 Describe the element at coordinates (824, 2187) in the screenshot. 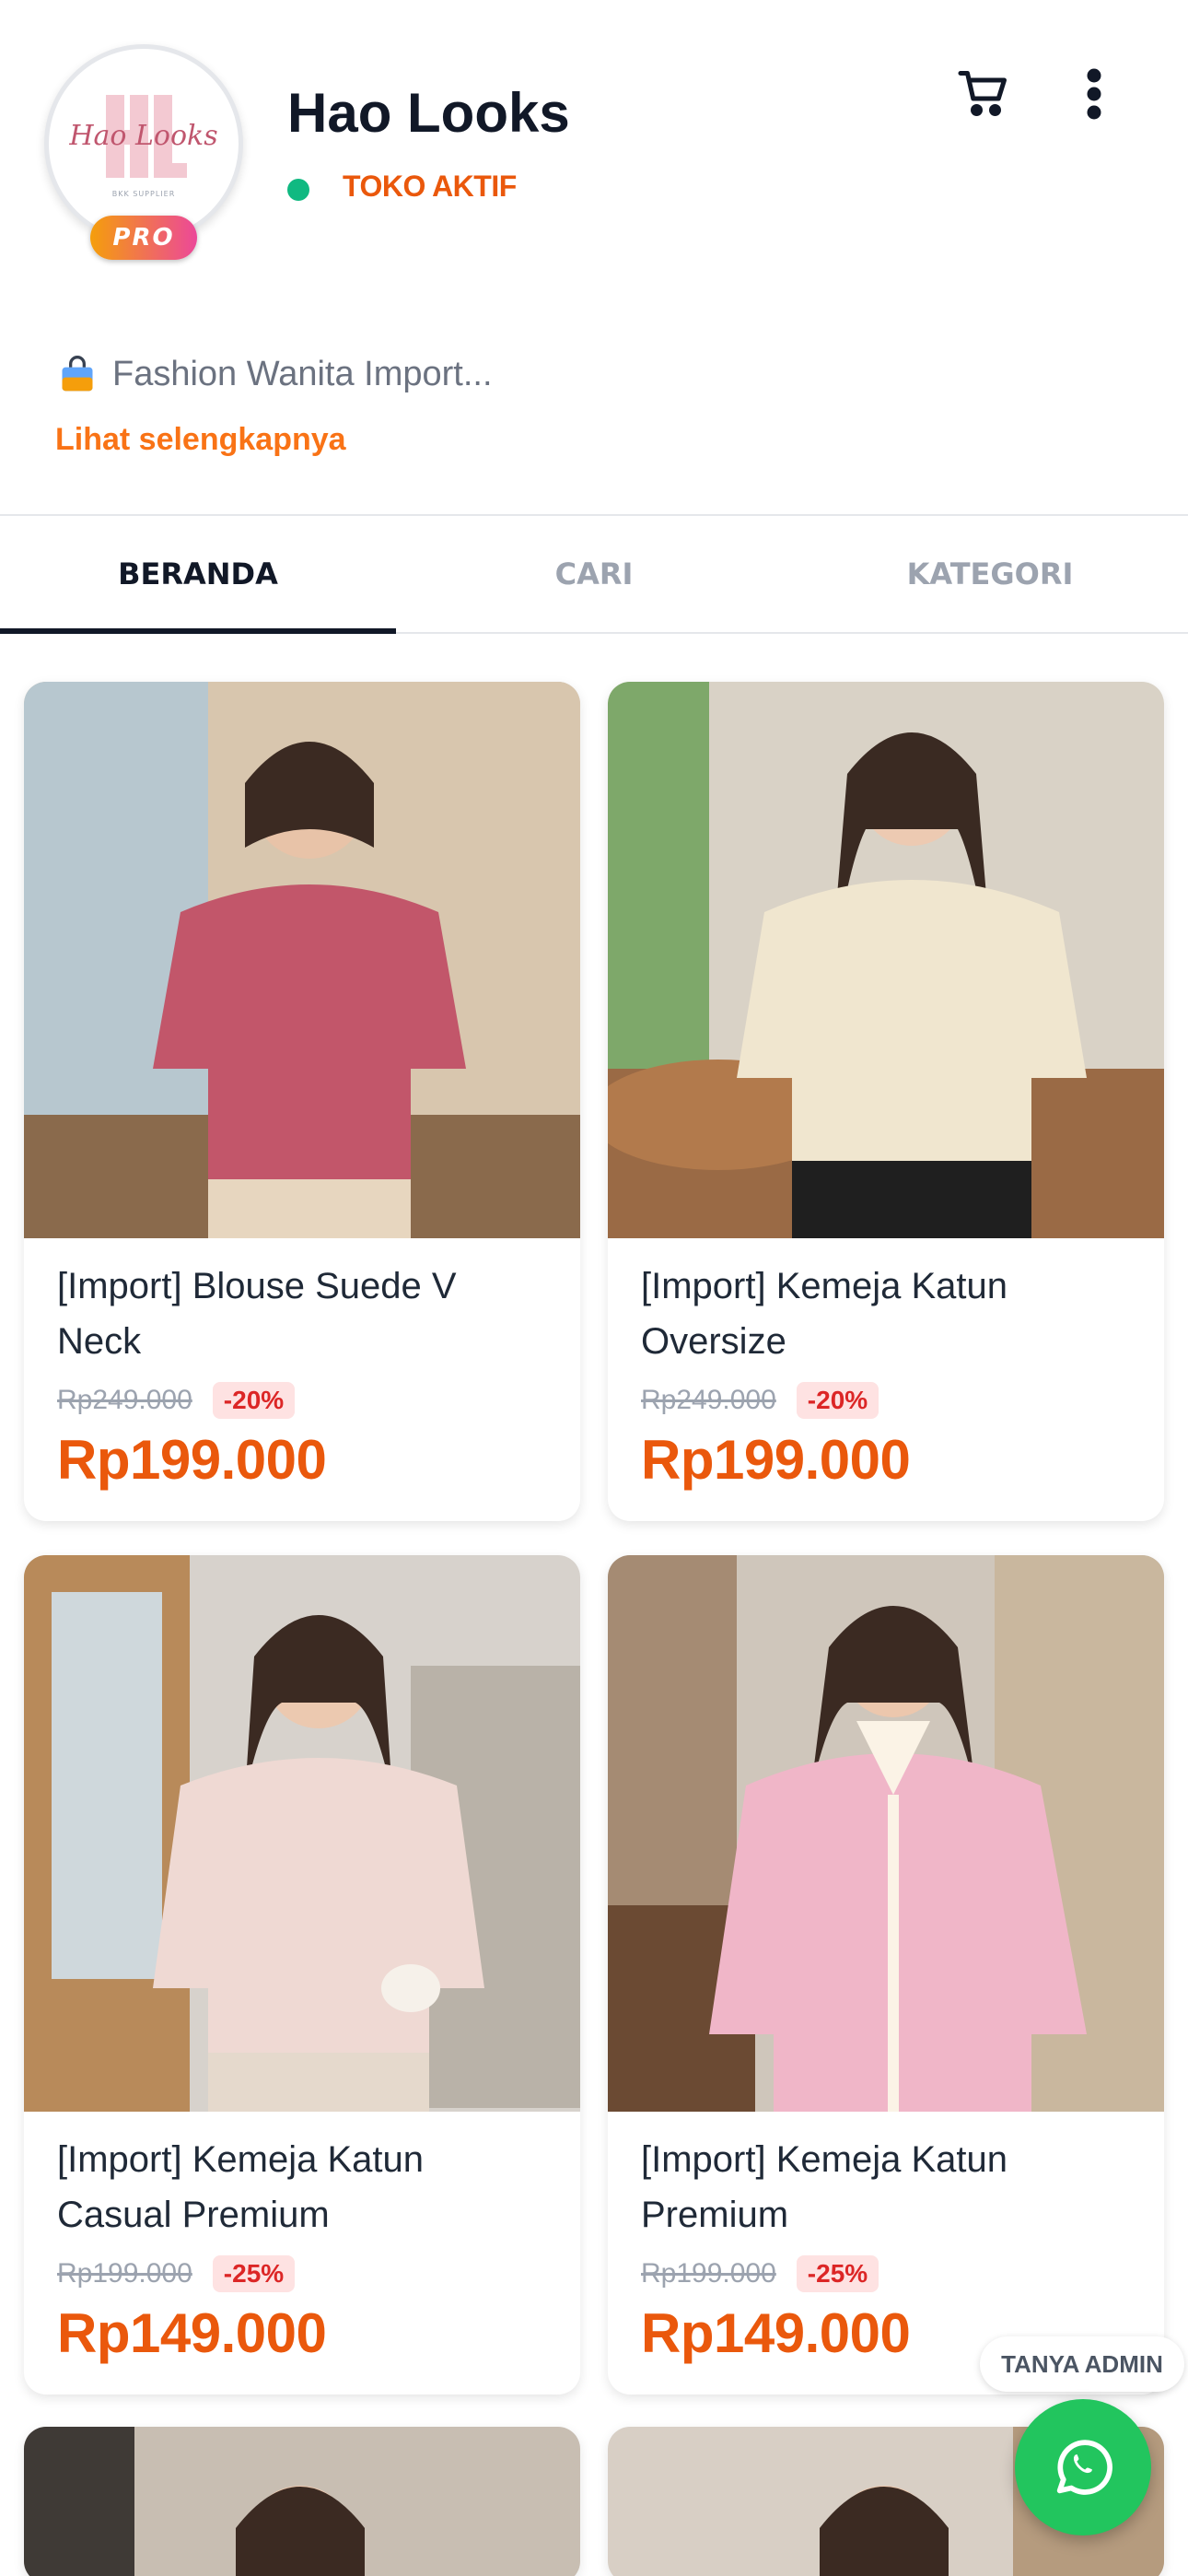

I see `product-title: [Import] Kemeja Katun Premium` at that location.